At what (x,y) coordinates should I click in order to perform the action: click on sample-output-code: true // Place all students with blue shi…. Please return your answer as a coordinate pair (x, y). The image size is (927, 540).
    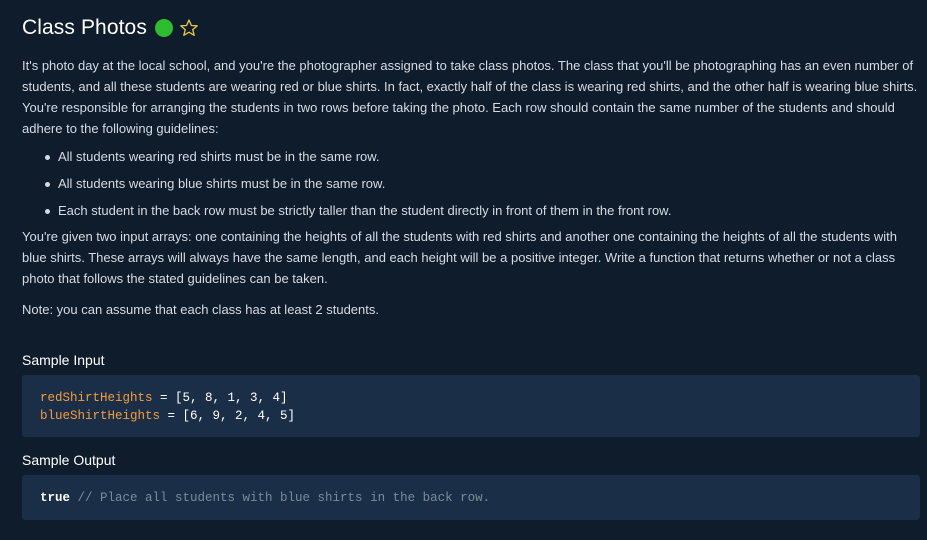
    Looking at the image, I should click on (471, 497).